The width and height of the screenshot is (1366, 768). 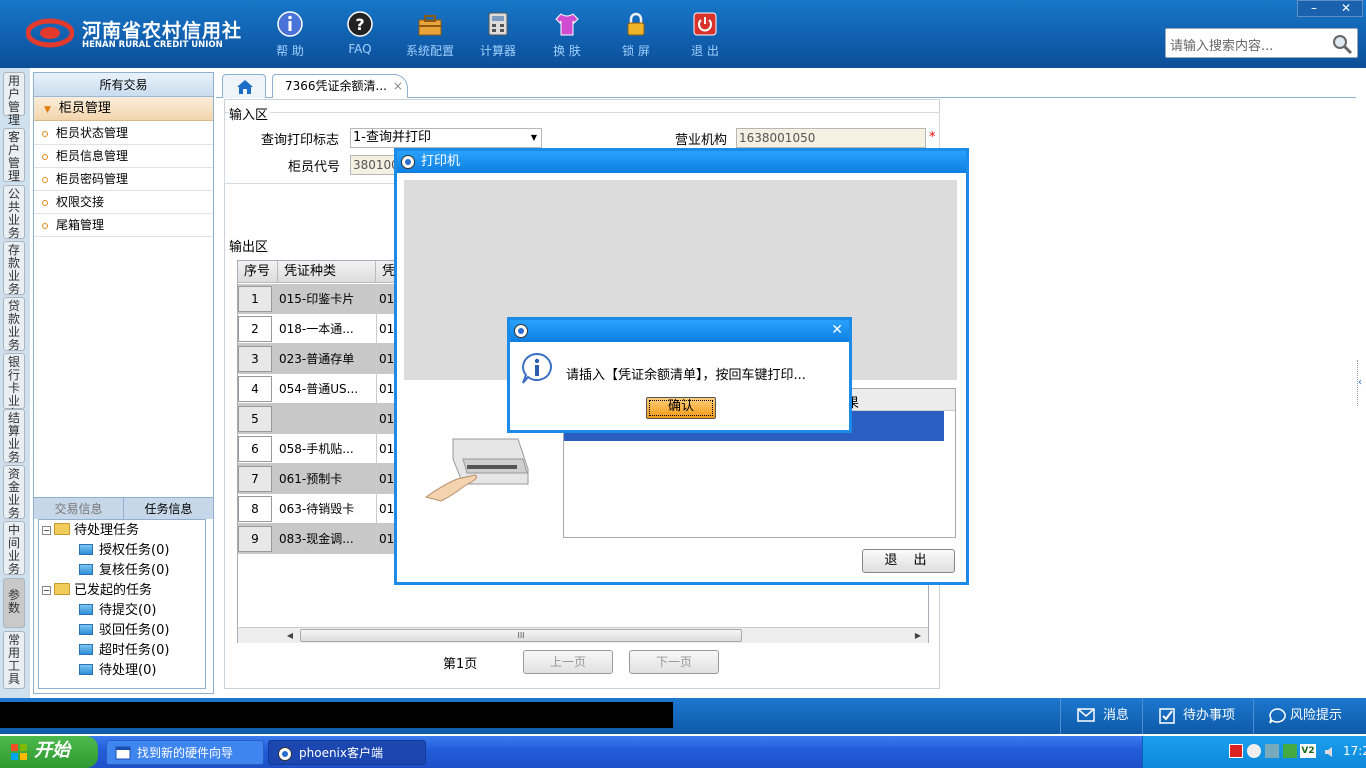 I want to click on vtab-customer-management: 客户管理, so click(x=14, y=155).